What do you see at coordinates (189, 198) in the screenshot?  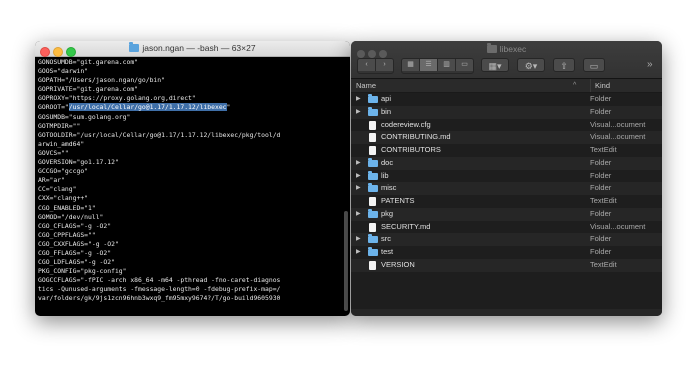 I see `terminal-line: CXX="clang++"` at bounding box center [189, 198].